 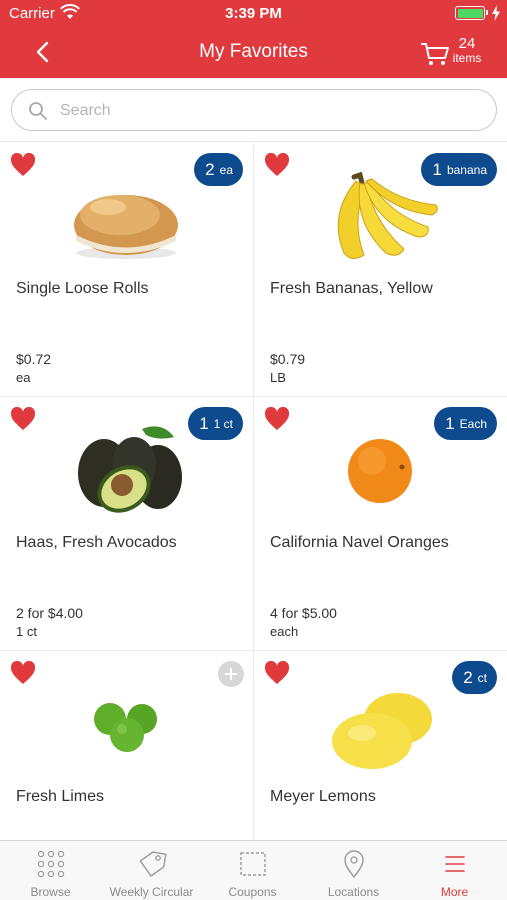 I want to click on product-card: 1 banana Fresh Bananas, Yellow $0.79 LB, so click(x=380, y=269).